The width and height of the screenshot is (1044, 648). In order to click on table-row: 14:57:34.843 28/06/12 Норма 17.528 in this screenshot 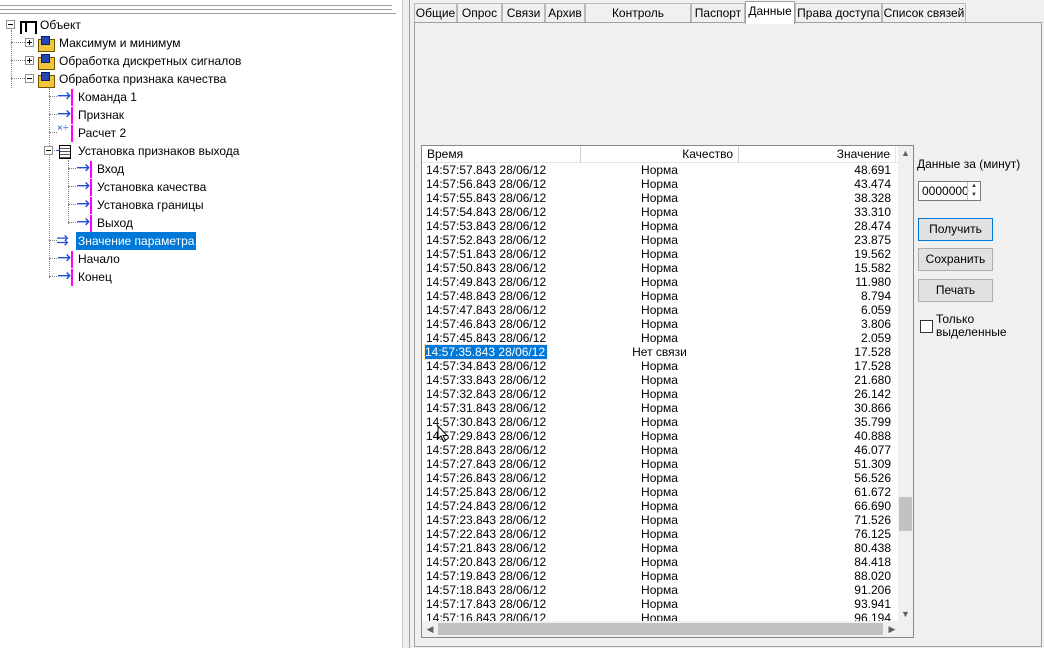, I will do `click(661, 366)`.